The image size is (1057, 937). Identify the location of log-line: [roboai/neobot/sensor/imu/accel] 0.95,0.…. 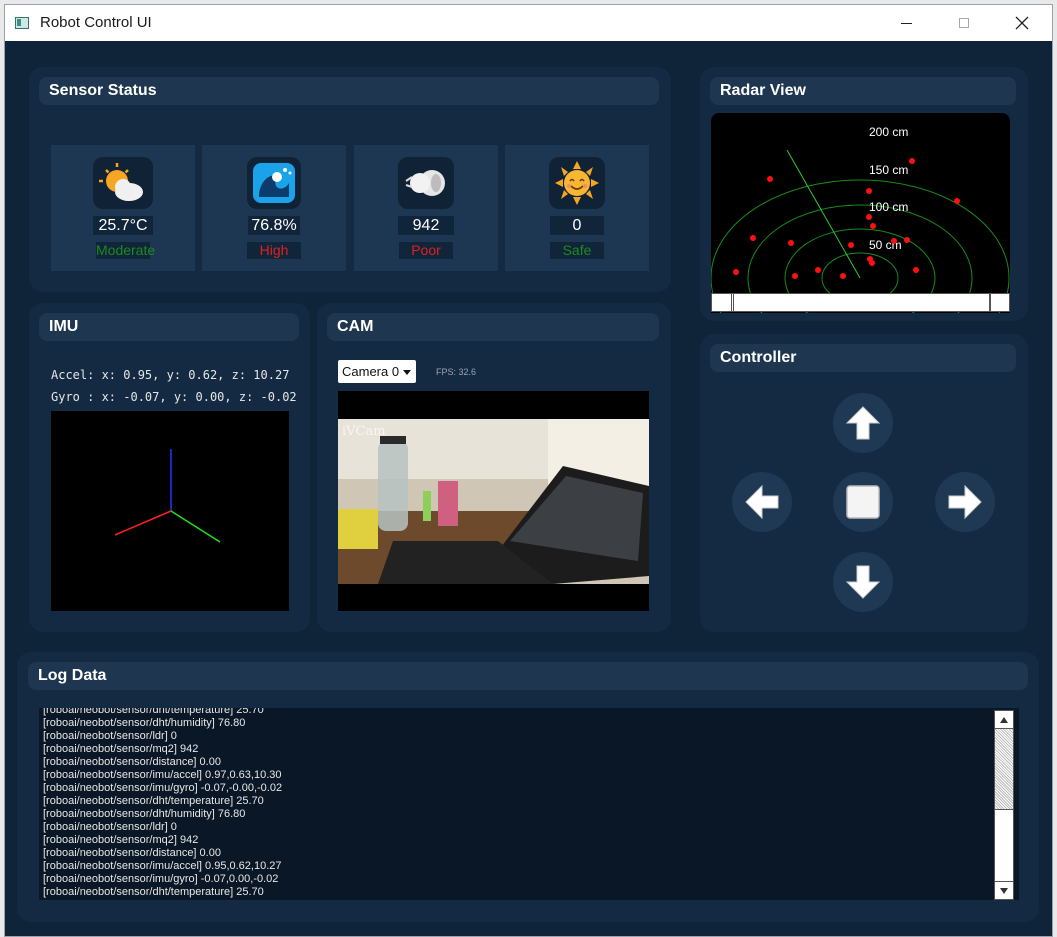
(162, 866).